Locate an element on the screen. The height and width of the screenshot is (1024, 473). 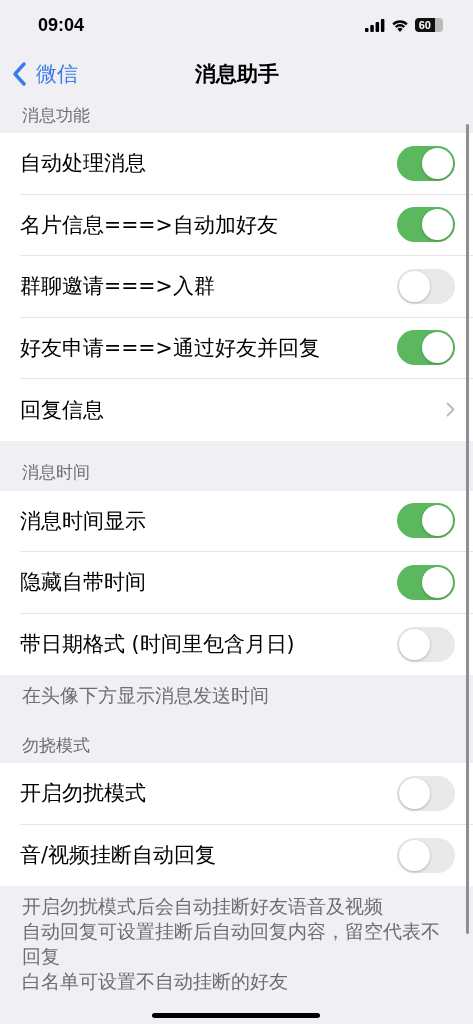
status-time: 09:04 is located at coordinates (61, 25).